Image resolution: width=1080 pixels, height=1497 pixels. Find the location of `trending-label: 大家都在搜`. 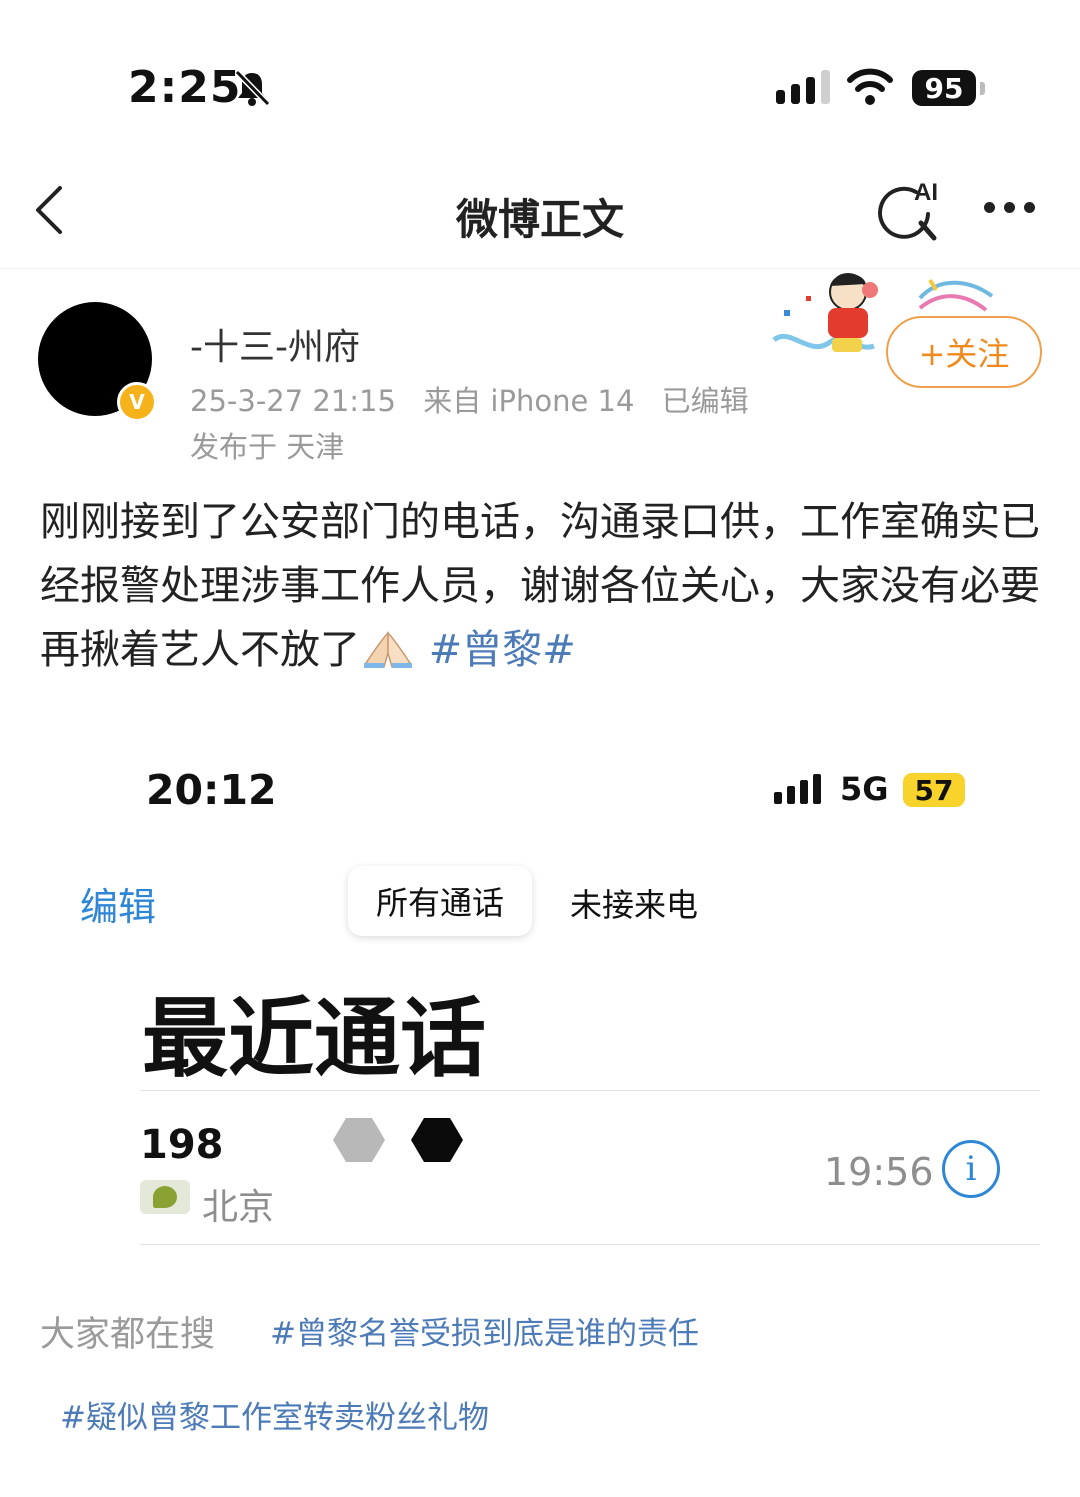

trending-label: 大家都在搜 is located at coordinates (128, 1335).